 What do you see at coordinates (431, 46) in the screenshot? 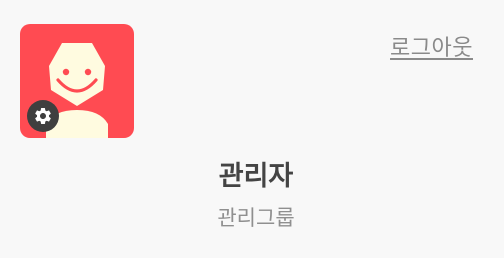
I see `logout-link: 로그아웃` at bounding box center [431, 46].